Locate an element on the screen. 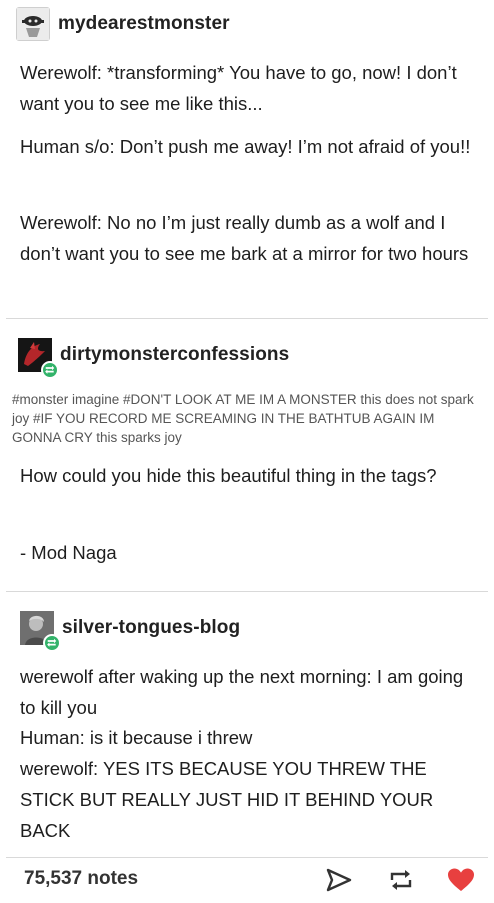  post-body-line: Human: is it because i threw is located at coordinates (136, 737).